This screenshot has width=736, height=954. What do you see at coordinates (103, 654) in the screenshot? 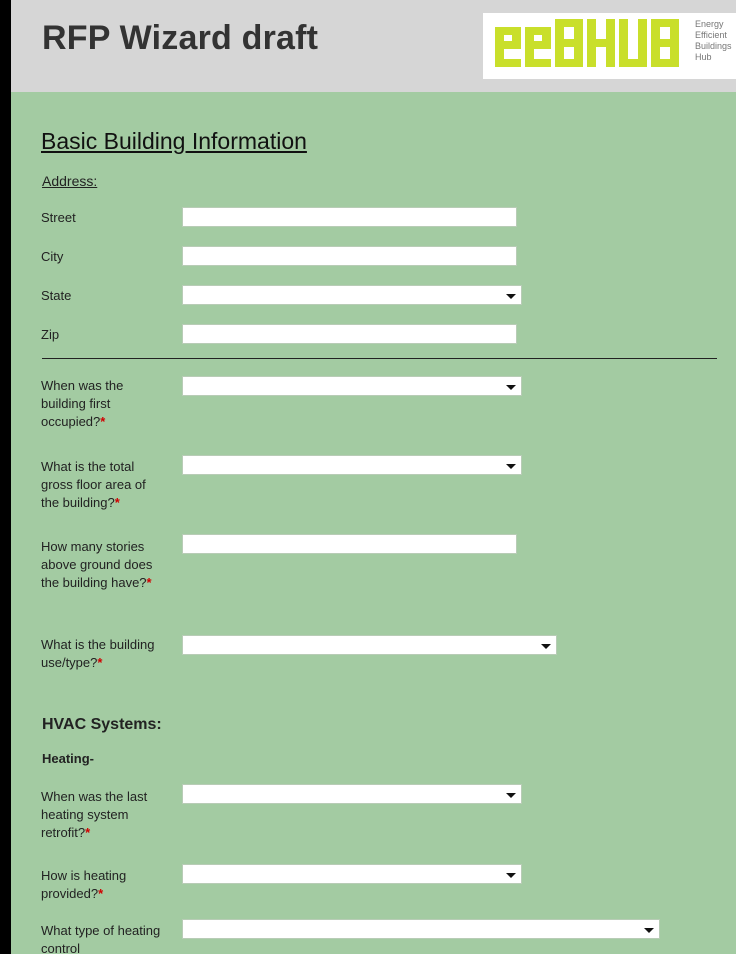
I see `use-type-label: What is the building use/type?*` at bounding box center [103, 654].